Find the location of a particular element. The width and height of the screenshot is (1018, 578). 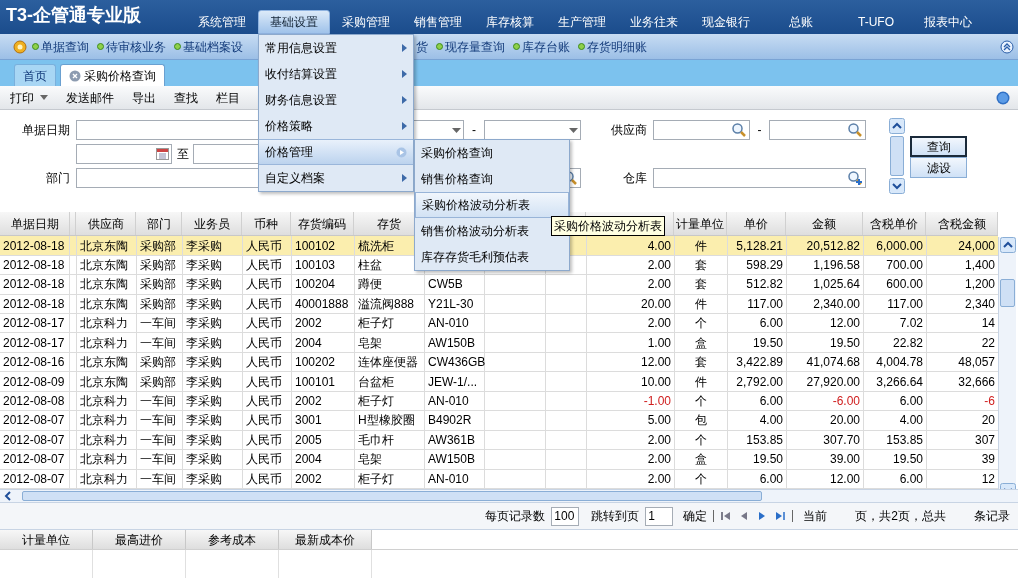

table-cell-text: AW150B is located at coordinates (451, 460).